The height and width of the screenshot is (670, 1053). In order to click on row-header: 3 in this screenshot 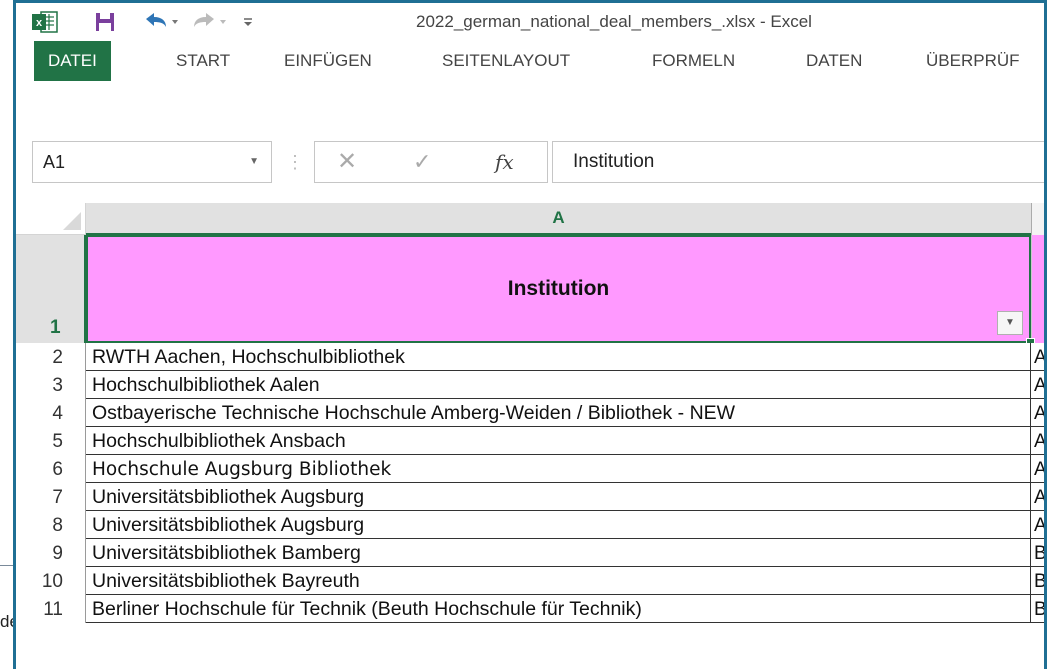, I will do `click(51, 385)`.